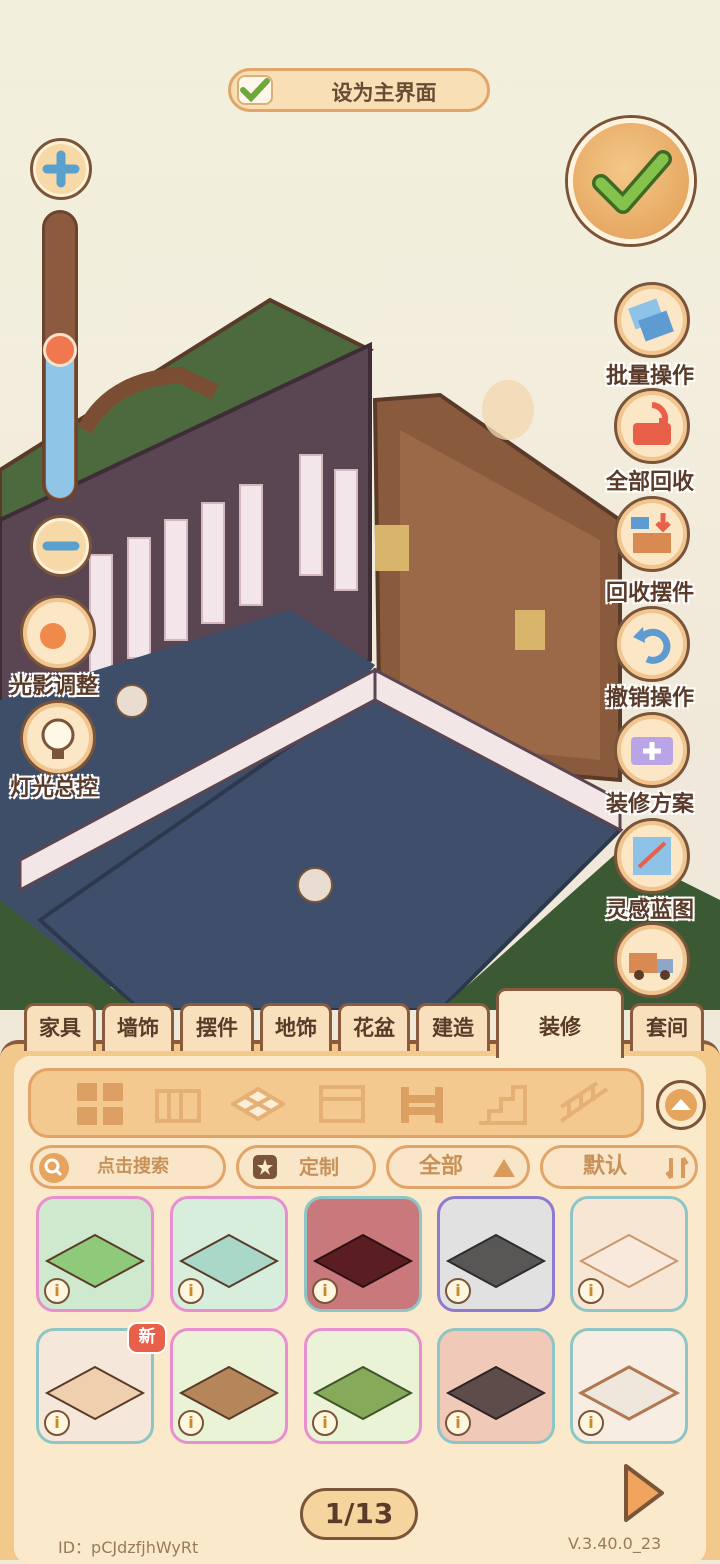  I want to click on batch-operation-label: 批量操作, so click(650, 376).